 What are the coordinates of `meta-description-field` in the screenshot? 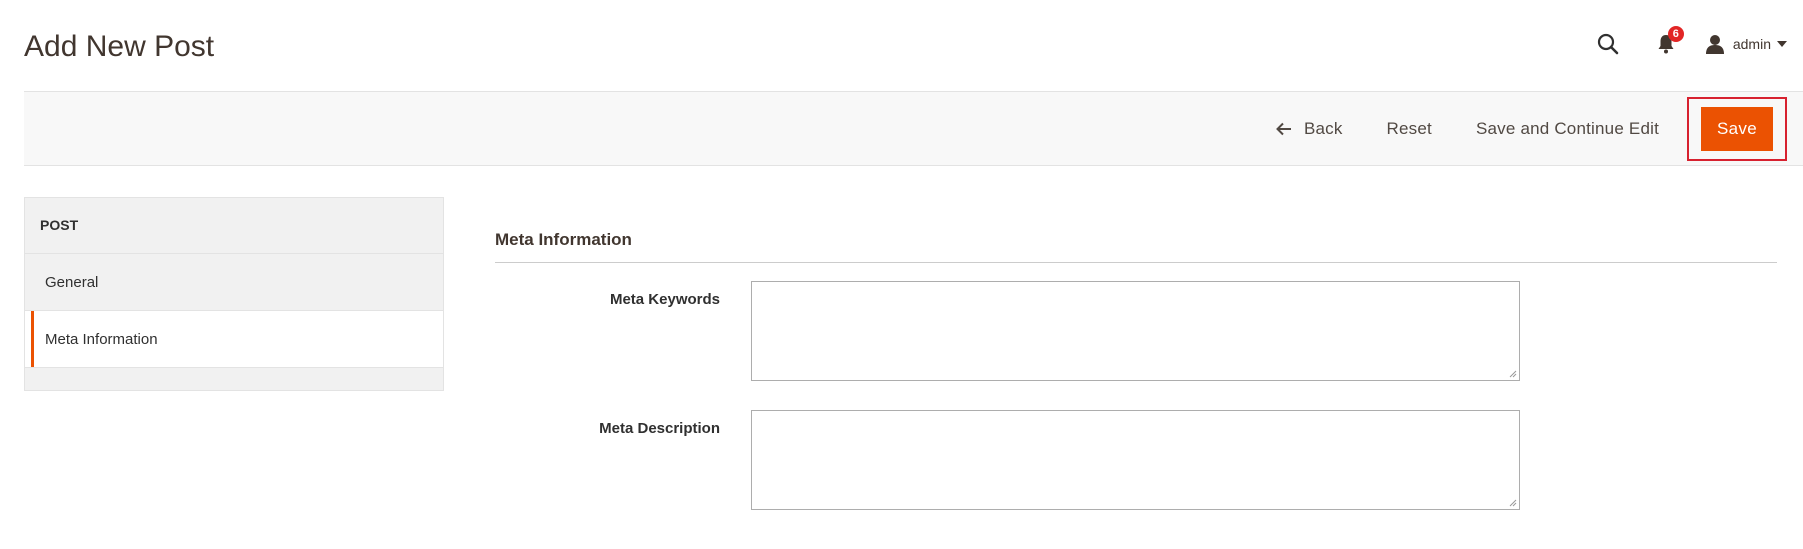 It's located at (1135, 460).